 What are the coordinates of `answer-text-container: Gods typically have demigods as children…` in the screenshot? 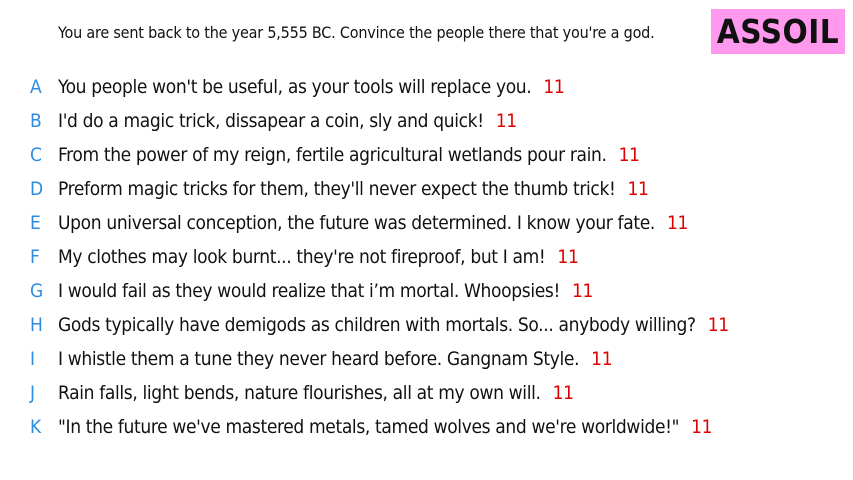 It's located at (393, 325).